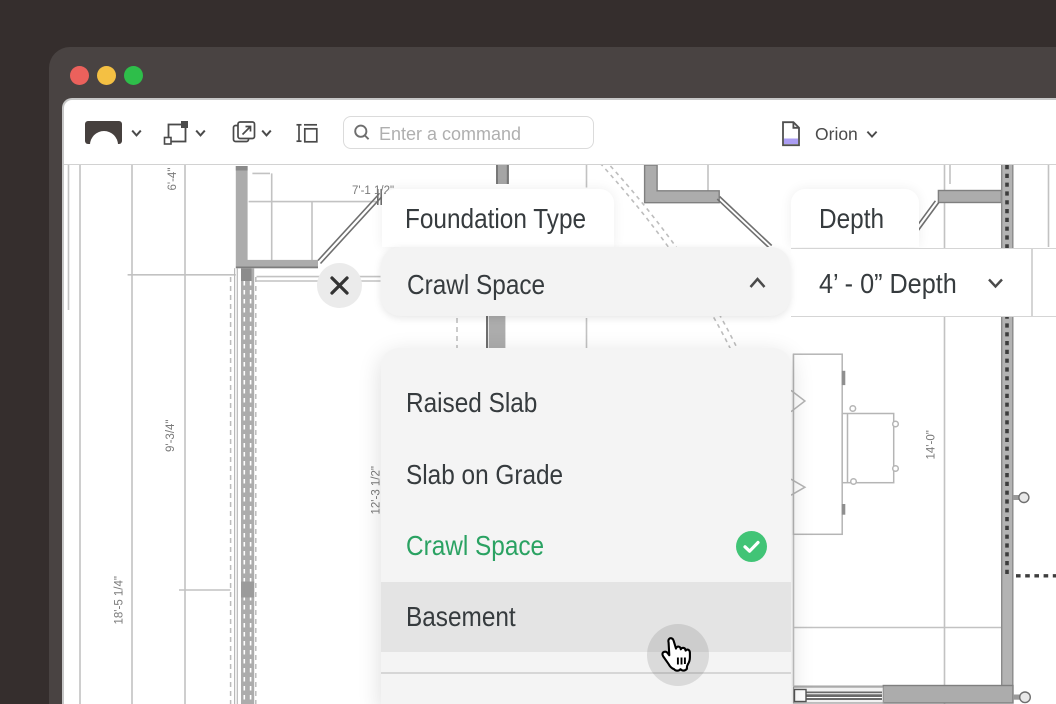  Describe the element at coordinates (932, 444) in the screenshot. I see `svg-text: 14'-0"` at that location.